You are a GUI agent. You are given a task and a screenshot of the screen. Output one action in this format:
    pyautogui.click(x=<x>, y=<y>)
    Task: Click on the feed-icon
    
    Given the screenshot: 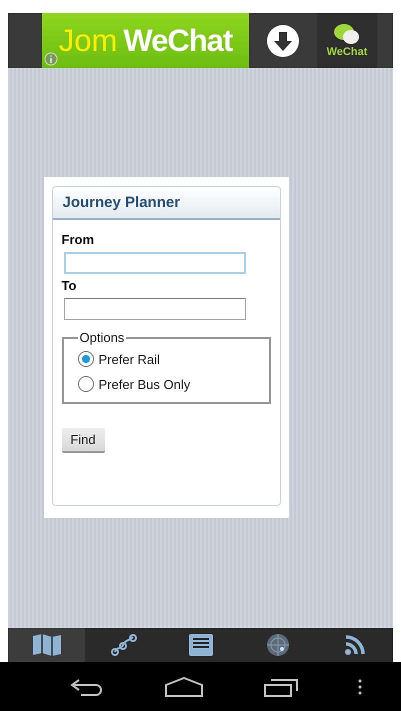 What is the action you would take?
    pyautogui.click(x=355, y=645)
    